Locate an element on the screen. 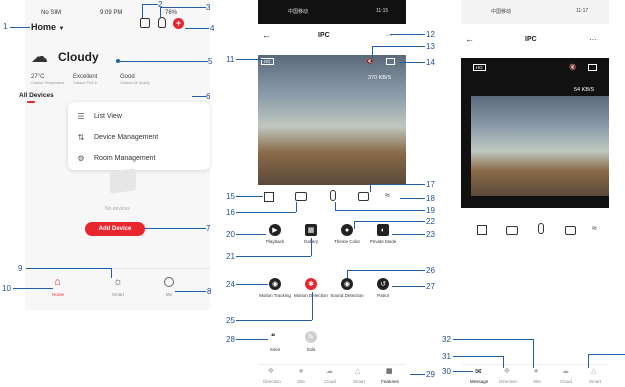 The image size is (625, 387). menu-list-view: ☰ List View is located at coordinates (128, 116).